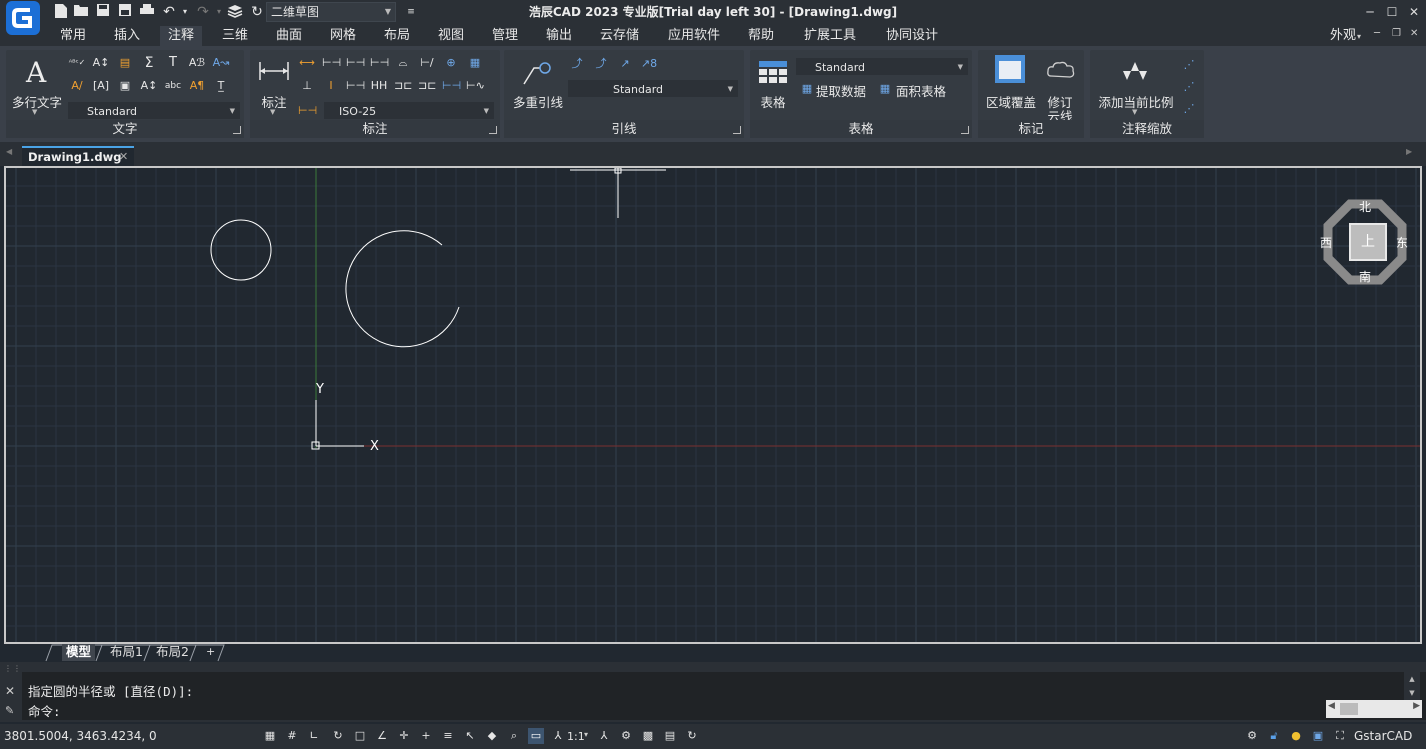 The height and width of the screenshot is (749, 1426). Describe the element at coordinates (257, 12) in the screenshot. I see `refresh-icon: ↻` at that location.